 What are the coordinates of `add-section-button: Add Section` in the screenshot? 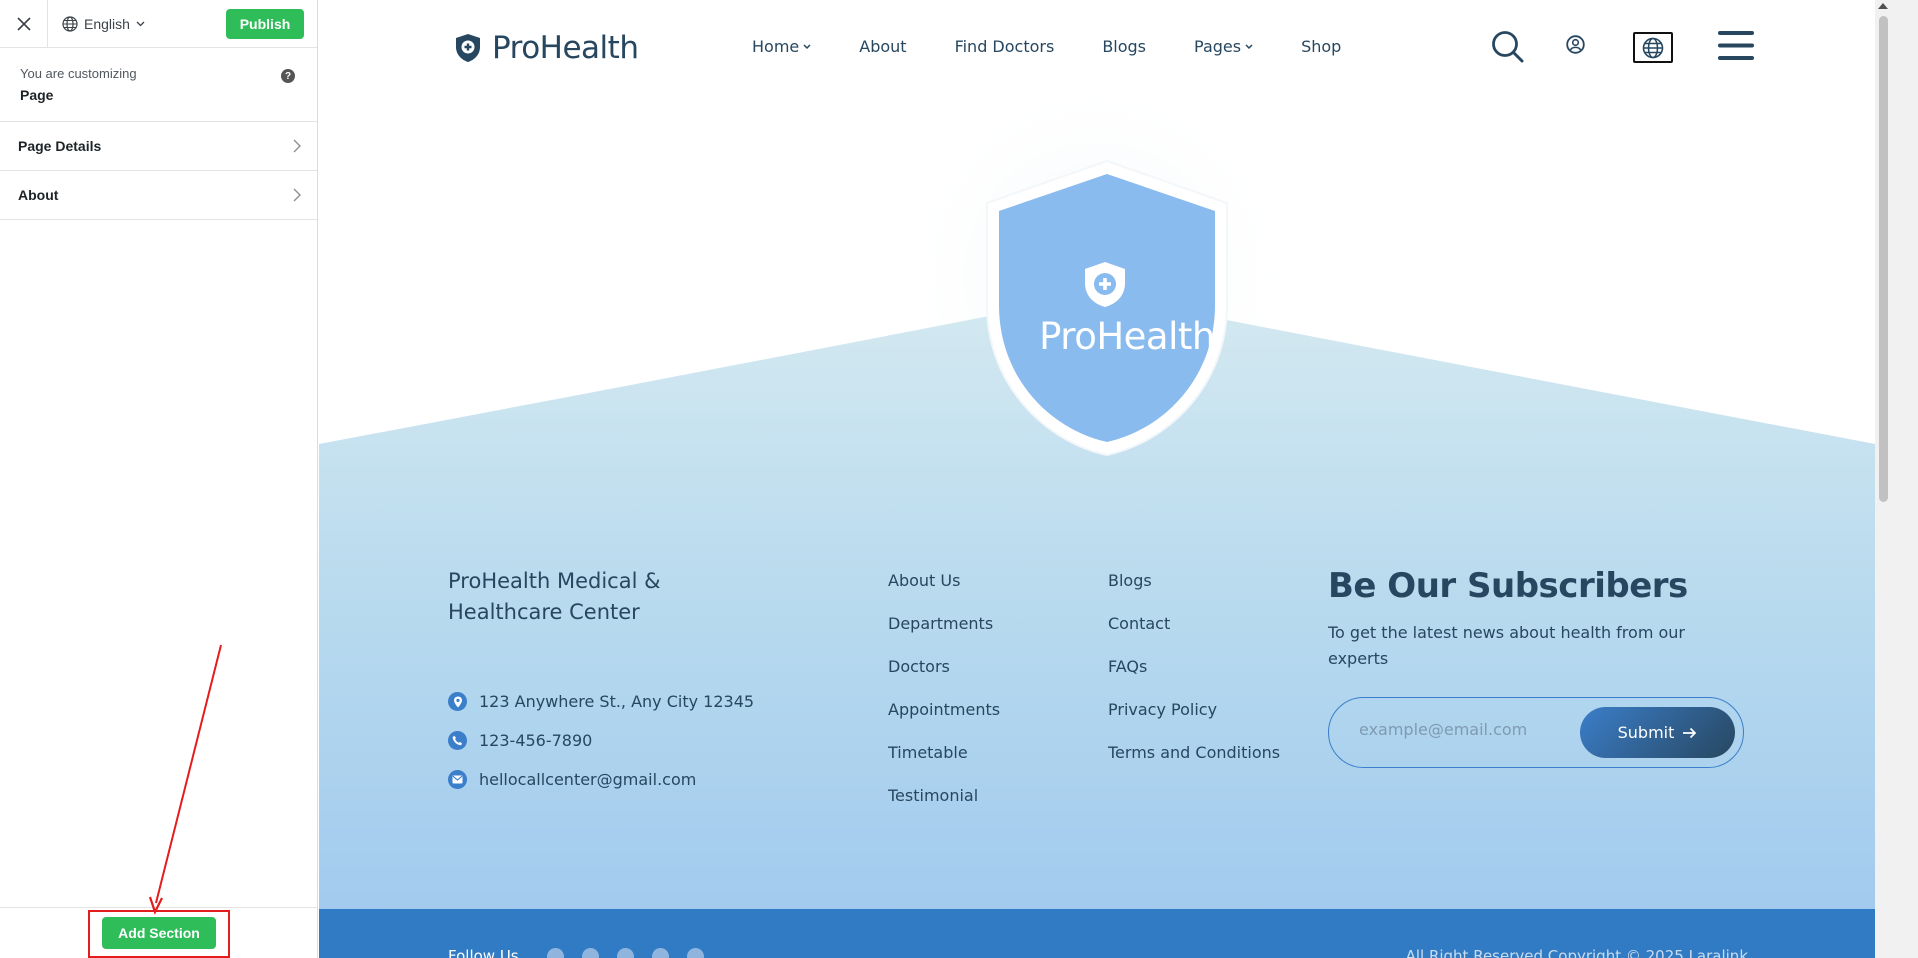 It's located at (159, 933).